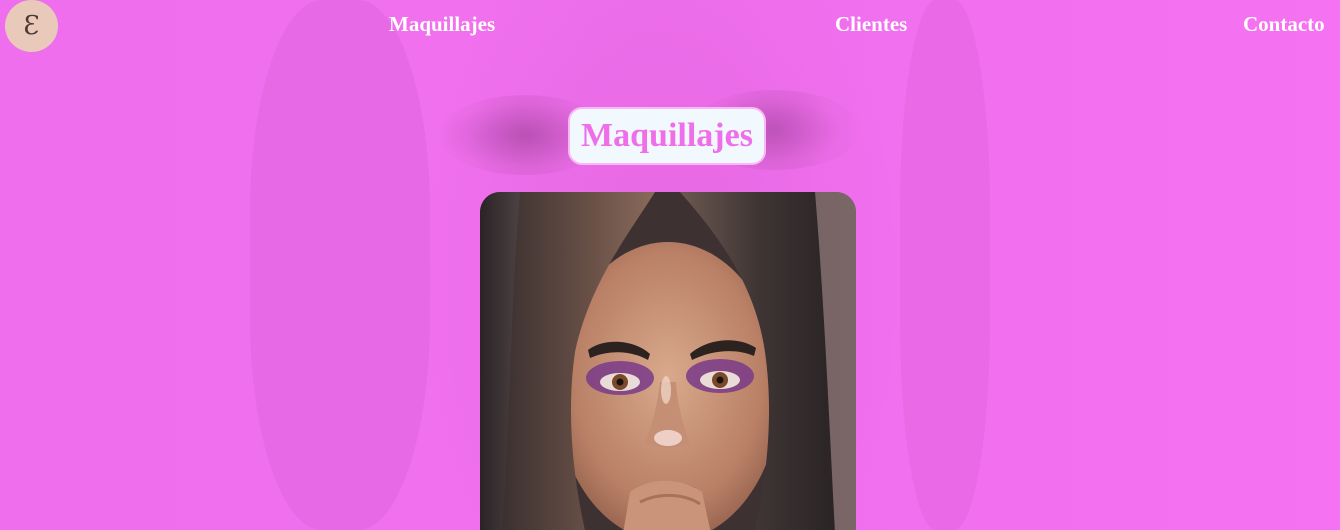  What do you see at coordinates (670, 26) in the screenshot?
I see `top-navigation: Ɛ Maquillajes Clientes Contacto` at bounding box center [670, 26].